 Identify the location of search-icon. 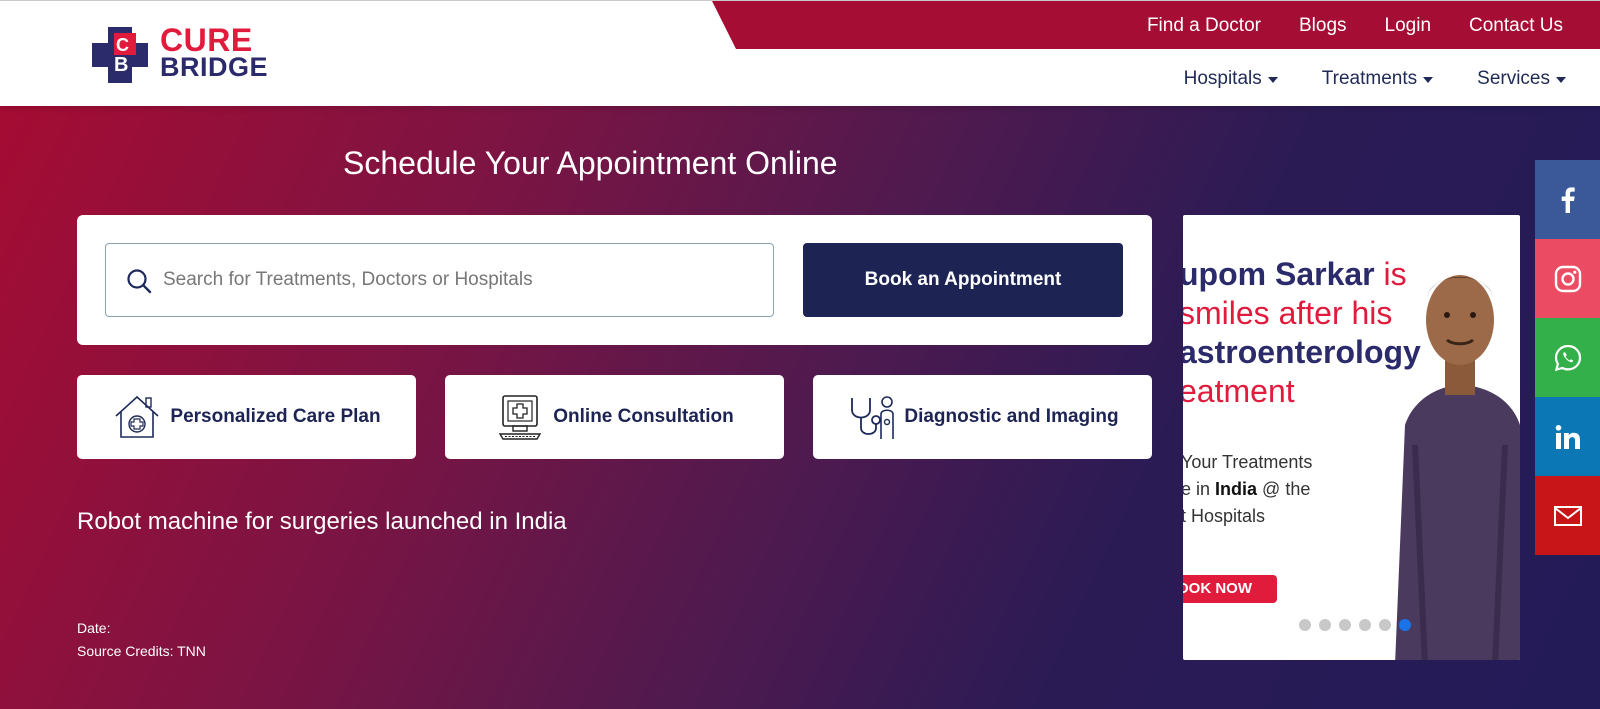
(139, 281).